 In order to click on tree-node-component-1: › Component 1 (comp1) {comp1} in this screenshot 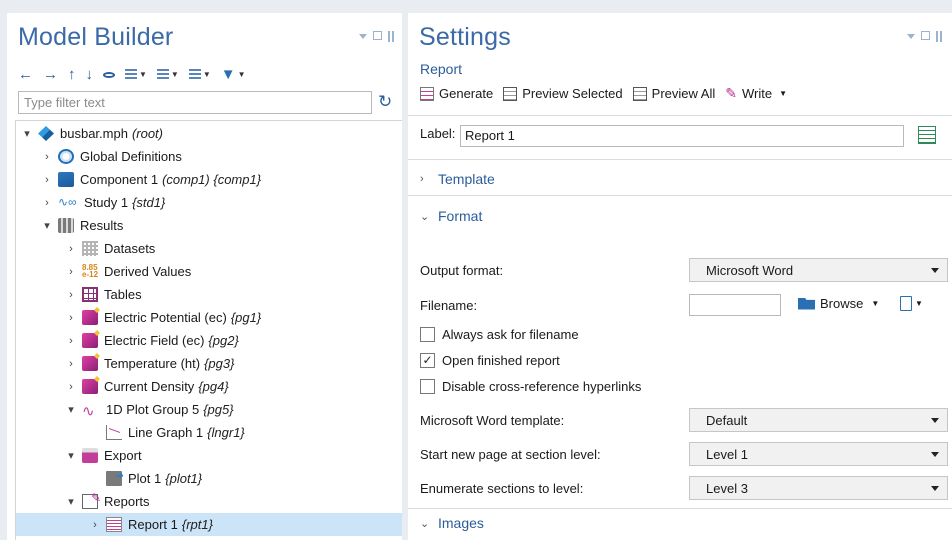, I will do `click(209, 179)`.